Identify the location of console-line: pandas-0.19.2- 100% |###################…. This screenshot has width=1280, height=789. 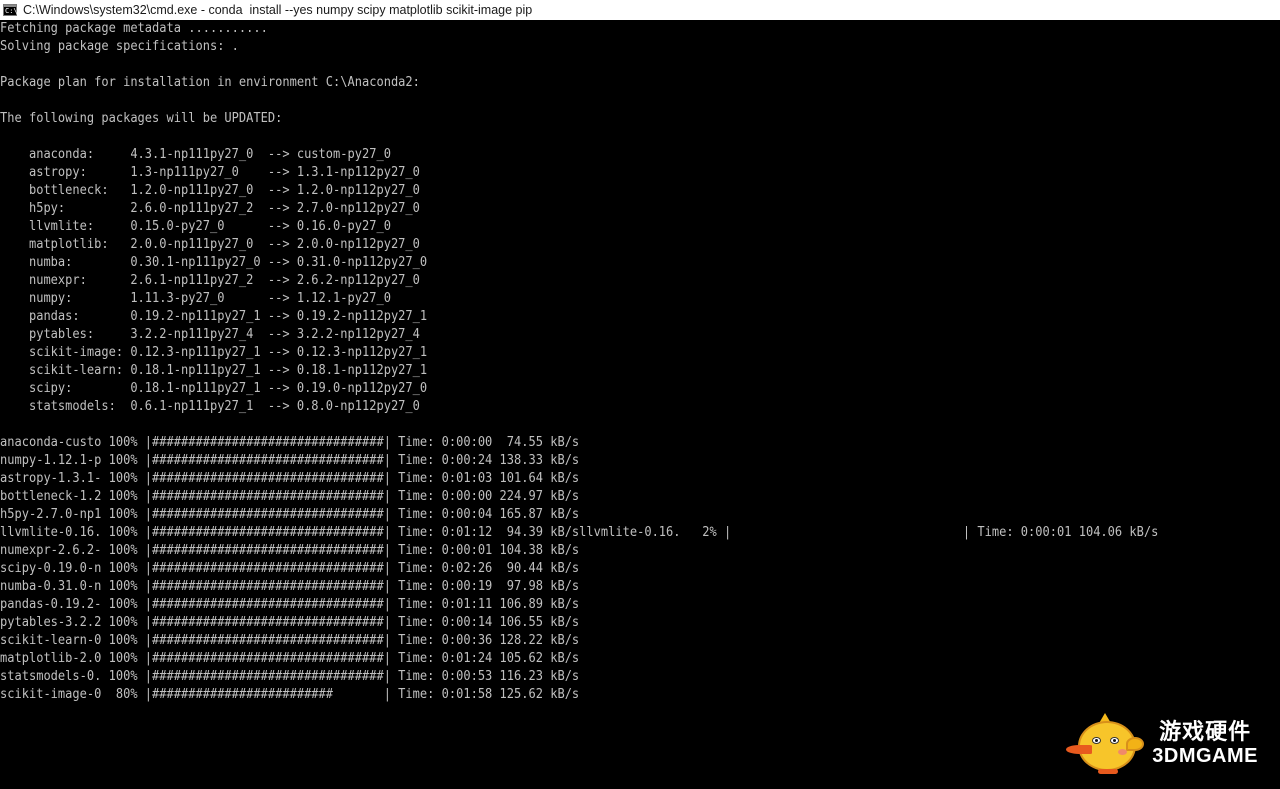
(290, 604).